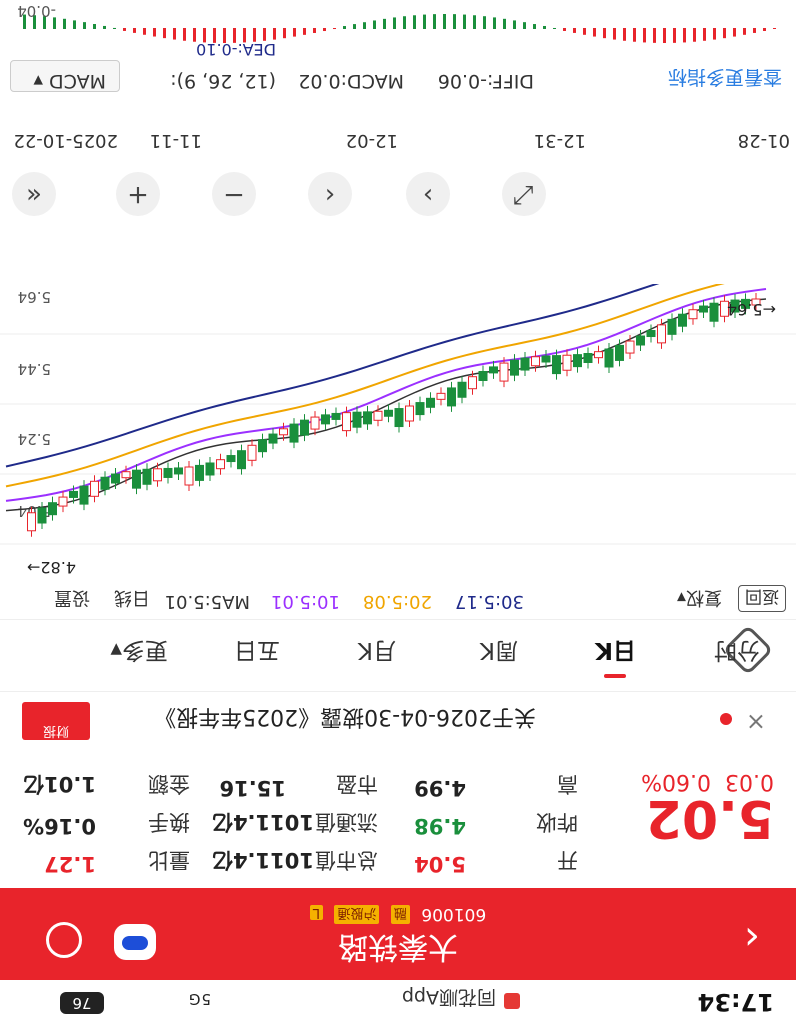 The height and width of the screenshot is (1024, 796). Describe the element at coordinates (169, 784) in the screenshot. I see `label-amount: 金额` at that location.